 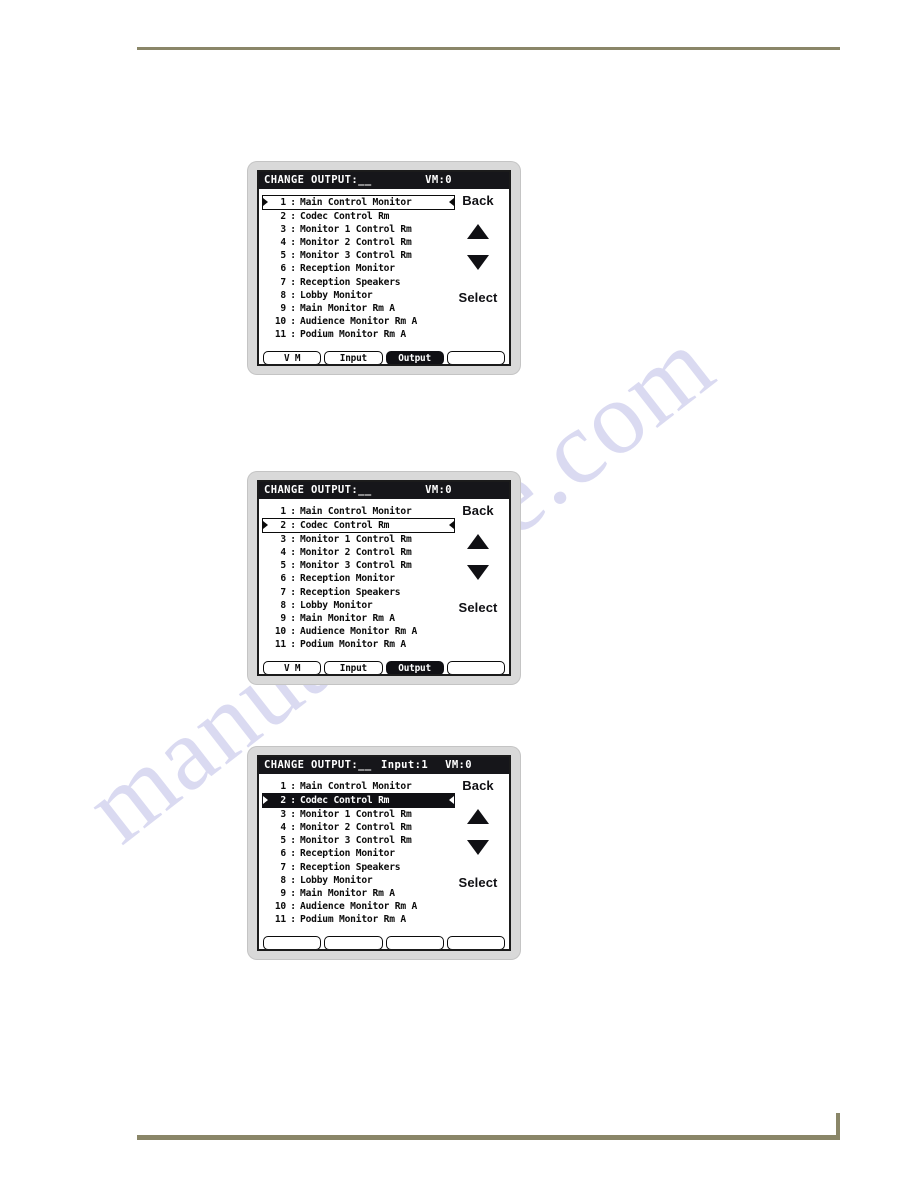 I want to click on output-list-item-index: 2, so click(x=283, y=800).